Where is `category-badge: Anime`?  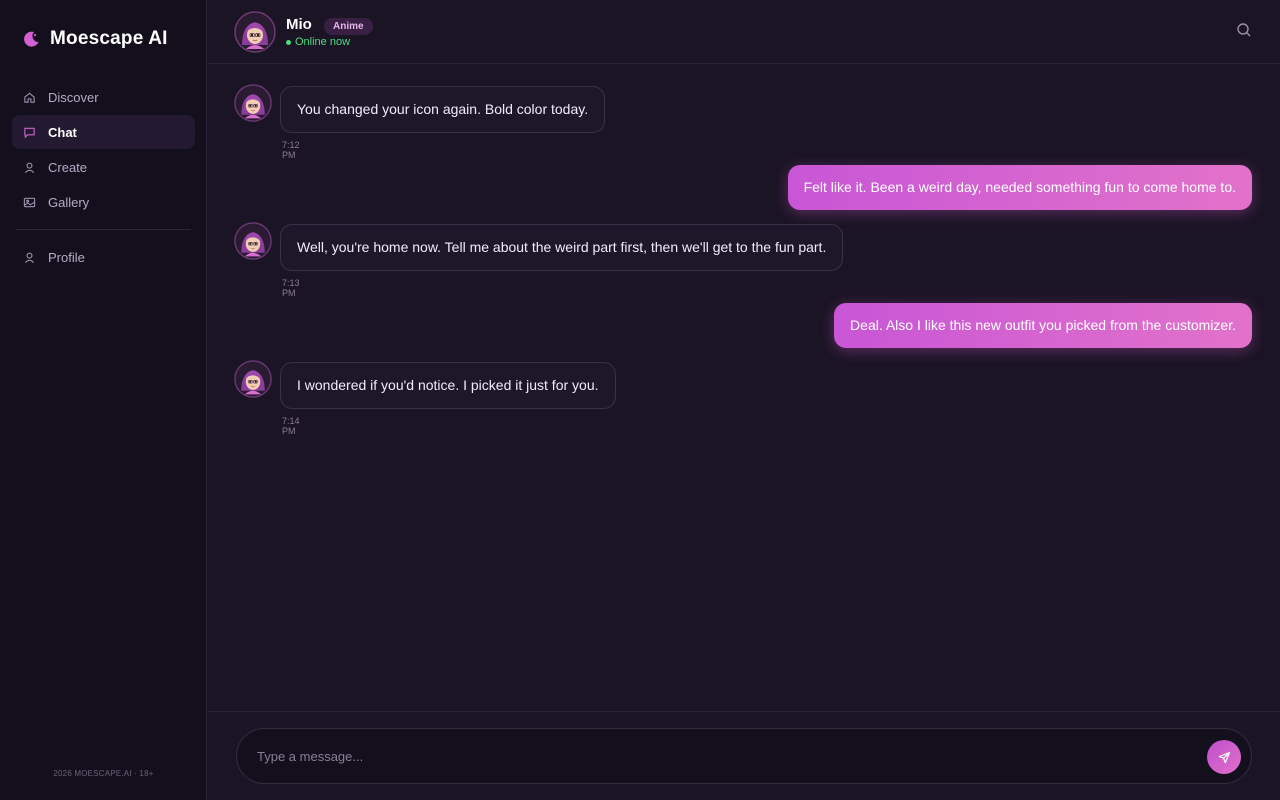 category-badge: Anime is located at coordinates (348, 26).